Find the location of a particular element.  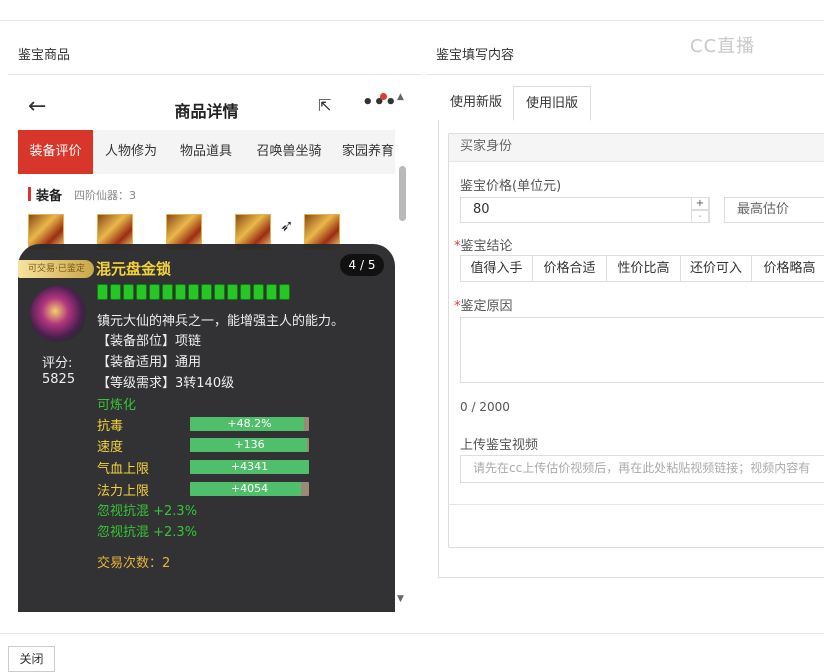

item-attr-usage: 【装备适用】通用 is located at coordinates (149, 362).